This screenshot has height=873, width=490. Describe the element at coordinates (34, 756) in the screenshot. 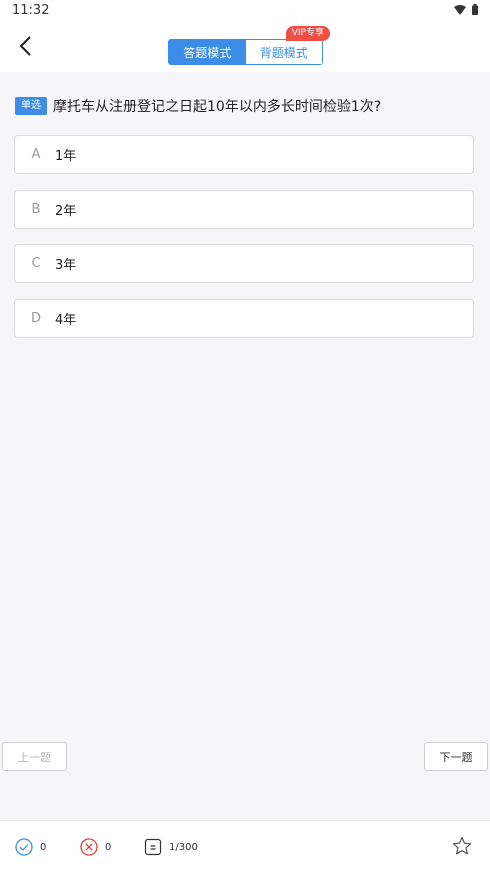

I see `prev-question-button: 上一题` at that location.